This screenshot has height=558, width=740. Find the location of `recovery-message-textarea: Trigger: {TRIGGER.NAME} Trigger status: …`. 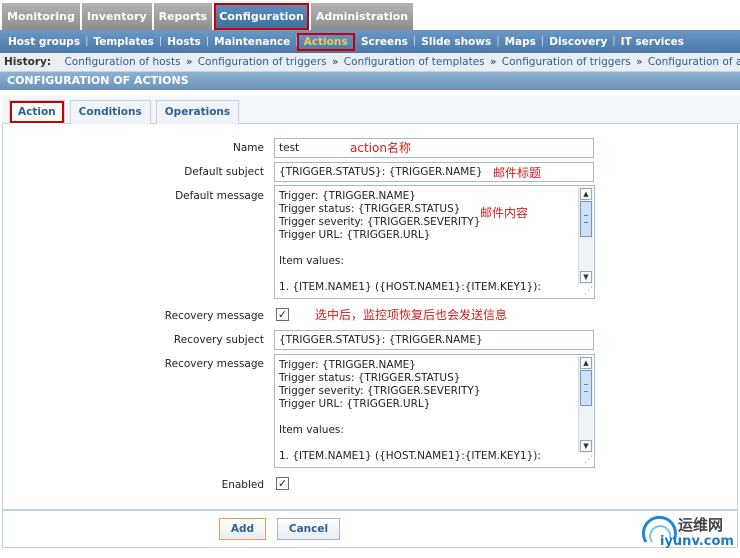

recovery-message-textarea: Trigger: {TRIGGER.NAME} Trigger status: … is located at coordinates (434, 411).